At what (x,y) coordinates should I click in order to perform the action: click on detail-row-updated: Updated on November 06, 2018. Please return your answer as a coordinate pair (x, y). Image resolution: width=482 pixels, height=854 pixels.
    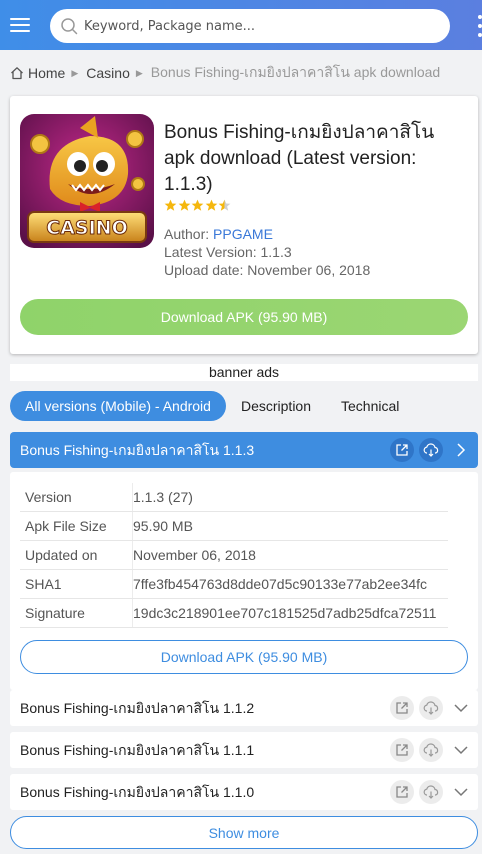
    Looking at the image, I should click on (234, 555).